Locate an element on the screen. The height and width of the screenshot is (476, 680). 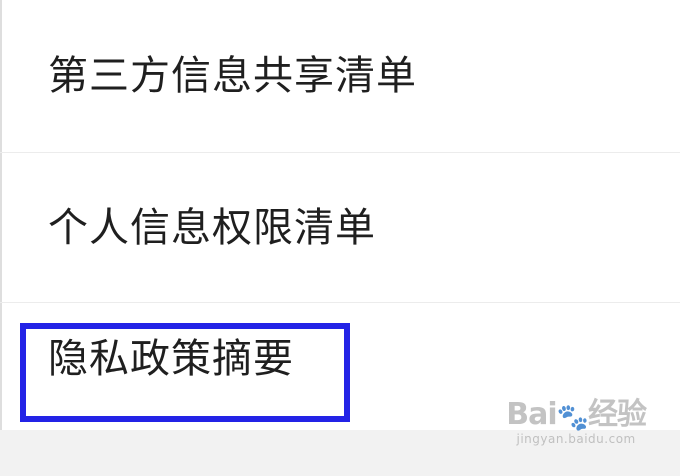
paw-icon: 🐾 is located at coordinates (572, 418).